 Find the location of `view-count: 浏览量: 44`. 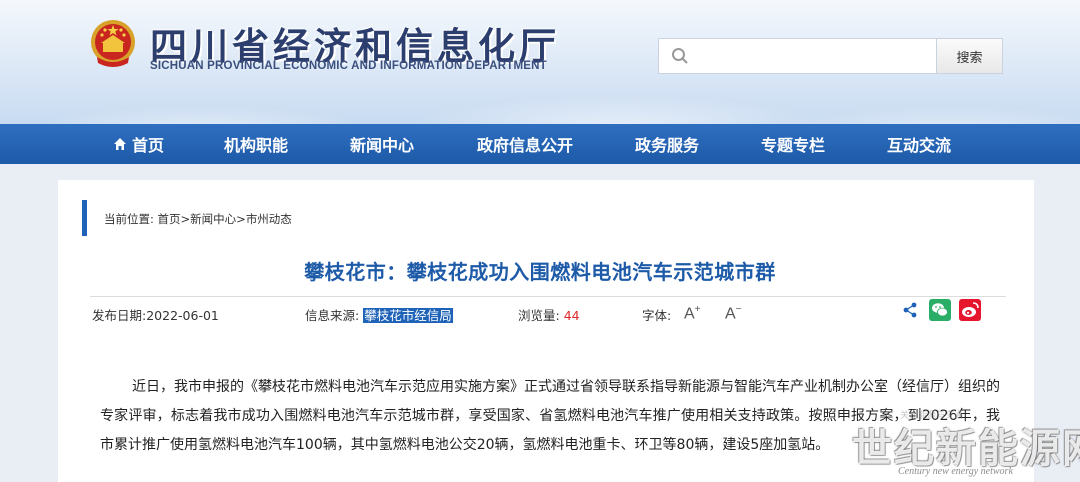

view-count: 浏览量: 44 is located at coordinates (549, 314).